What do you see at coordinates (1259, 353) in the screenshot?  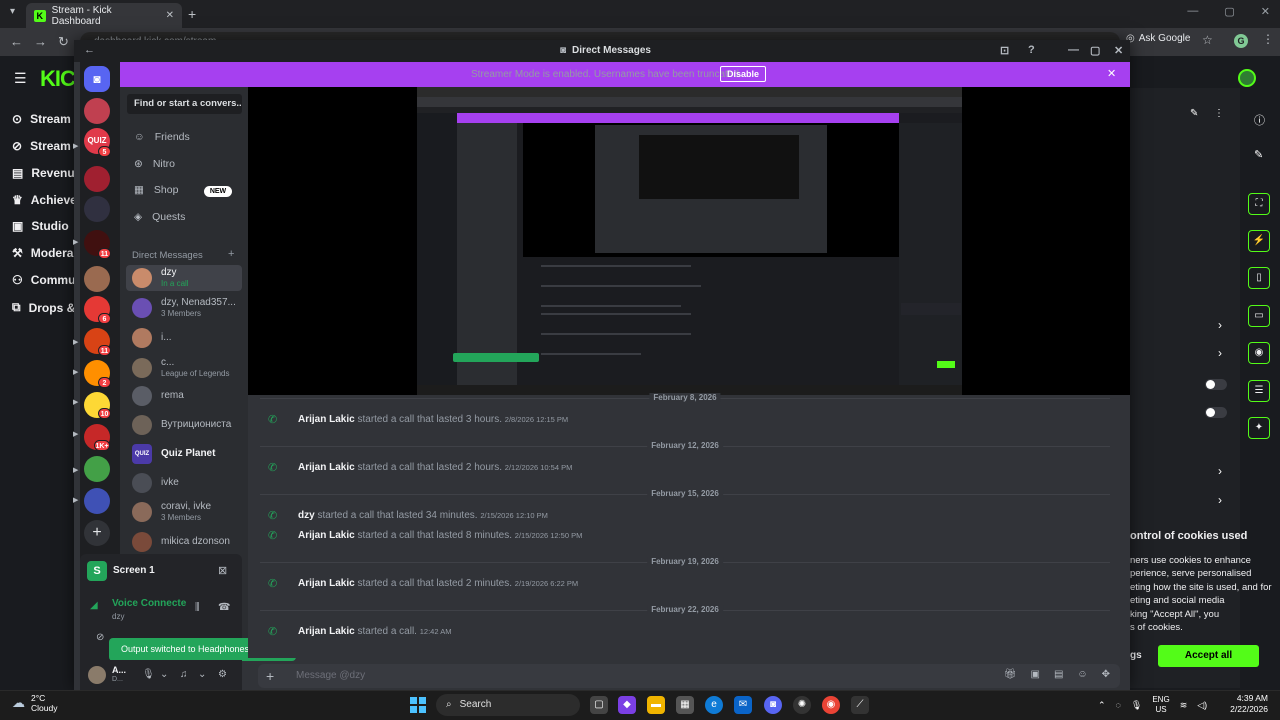 I see `rail-button-broadcast: ◉` at bounding box center [1259, 353].